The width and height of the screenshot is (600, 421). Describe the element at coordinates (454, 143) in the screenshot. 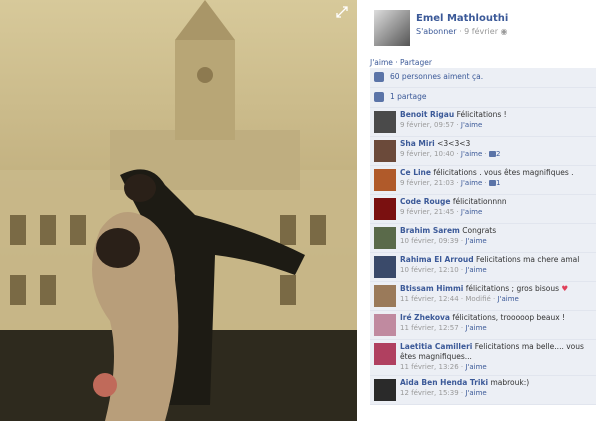

I see `comment-text: <3<3<3` at that location.